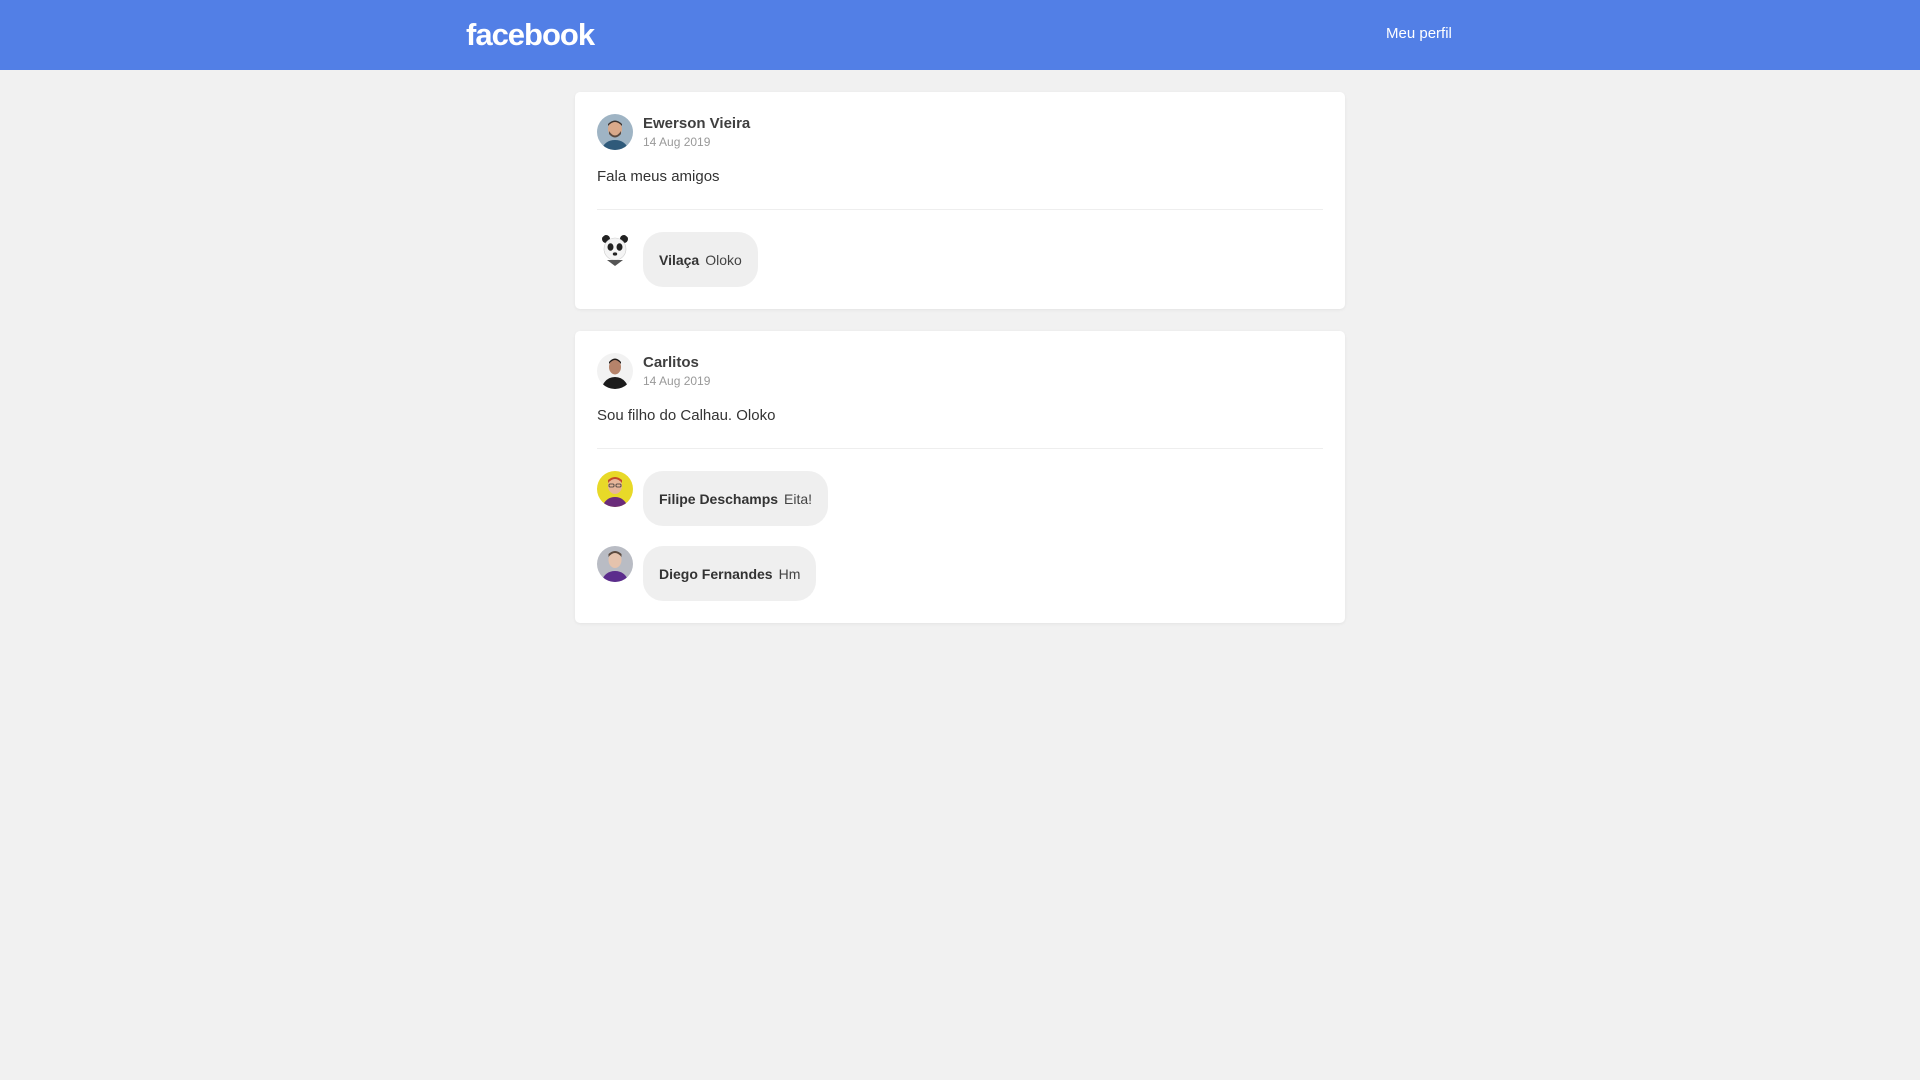  I want to click on panda-avatar-image, so click(615, 250).